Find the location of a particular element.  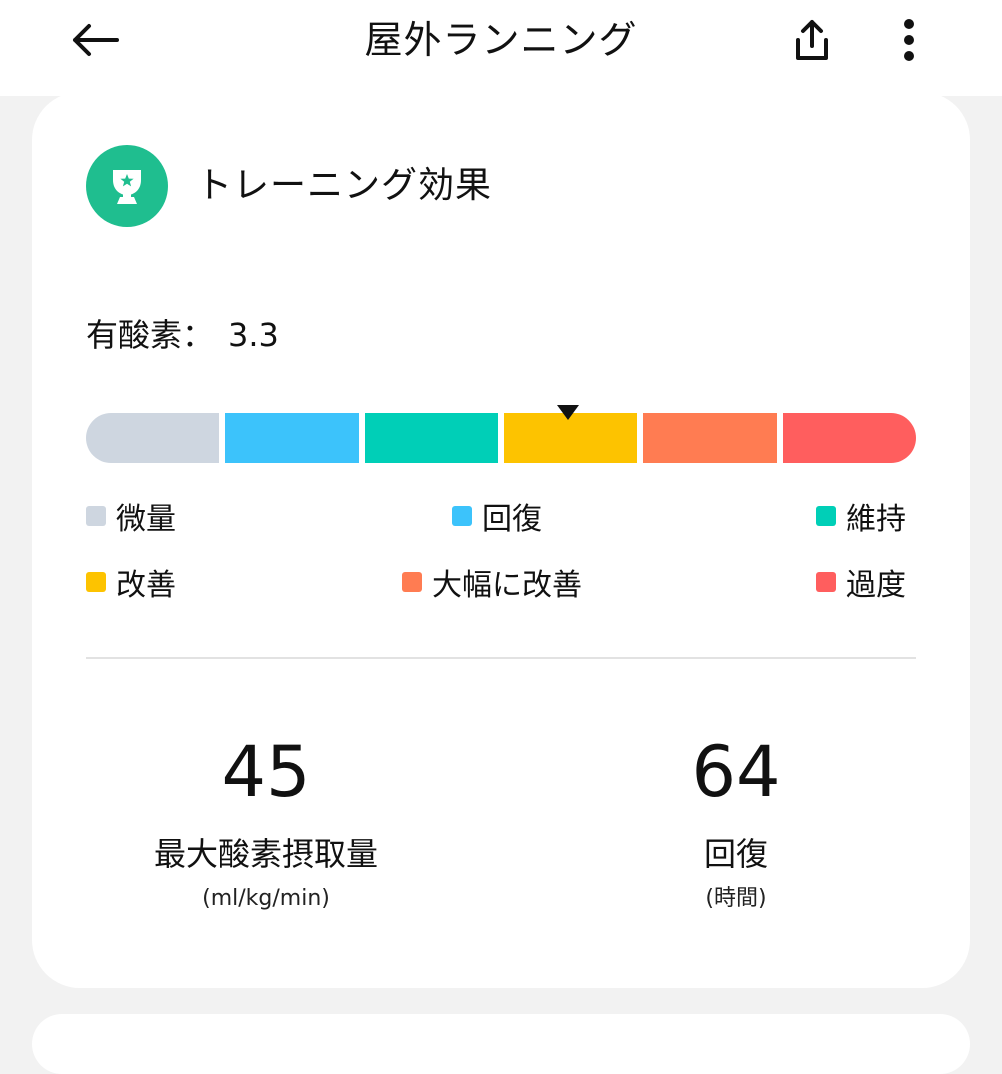

legend-label: 大幅に改善 is located at coordinates (507, 585).